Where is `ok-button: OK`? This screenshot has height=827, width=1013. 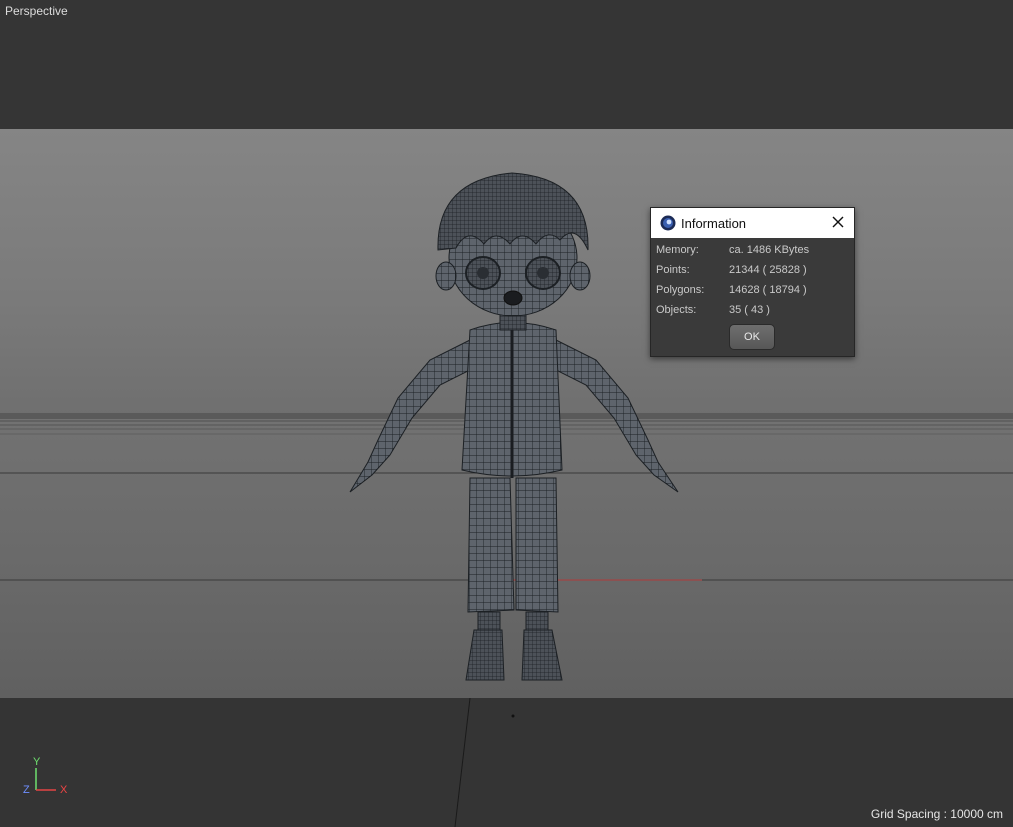
ok-button: OK is located at coordinates (752, 337).